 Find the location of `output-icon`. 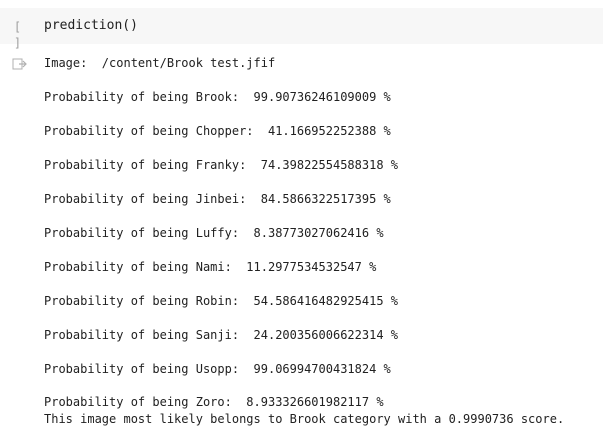

output-icon is located at coordinates (19, 64).